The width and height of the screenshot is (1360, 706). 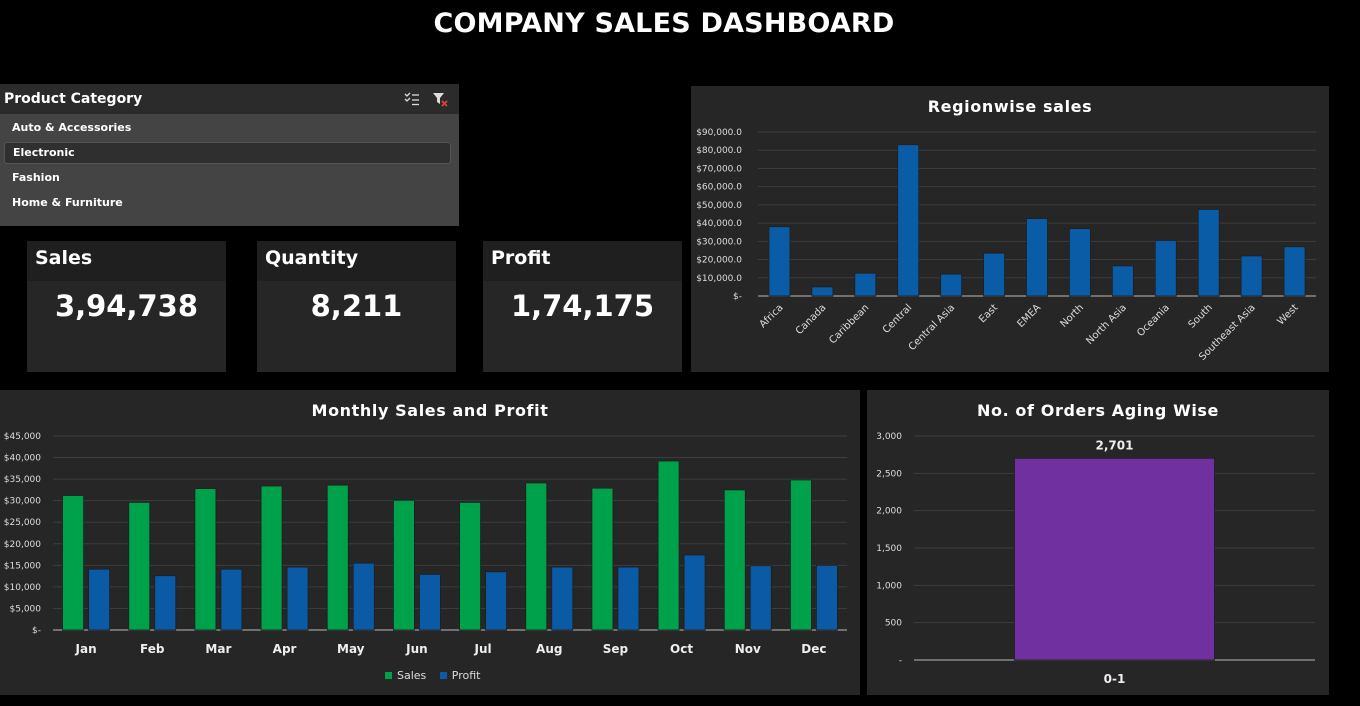 I want to click on bar-central, so click(x=908, y=220).